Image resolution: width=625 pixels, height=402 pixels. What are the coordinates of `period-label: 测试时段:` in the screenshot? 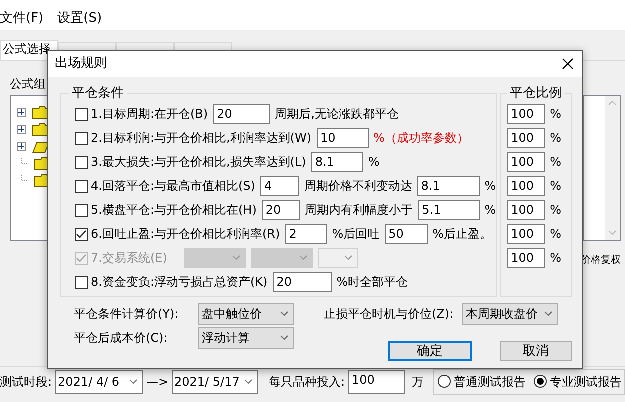 It's located at (26, 382).